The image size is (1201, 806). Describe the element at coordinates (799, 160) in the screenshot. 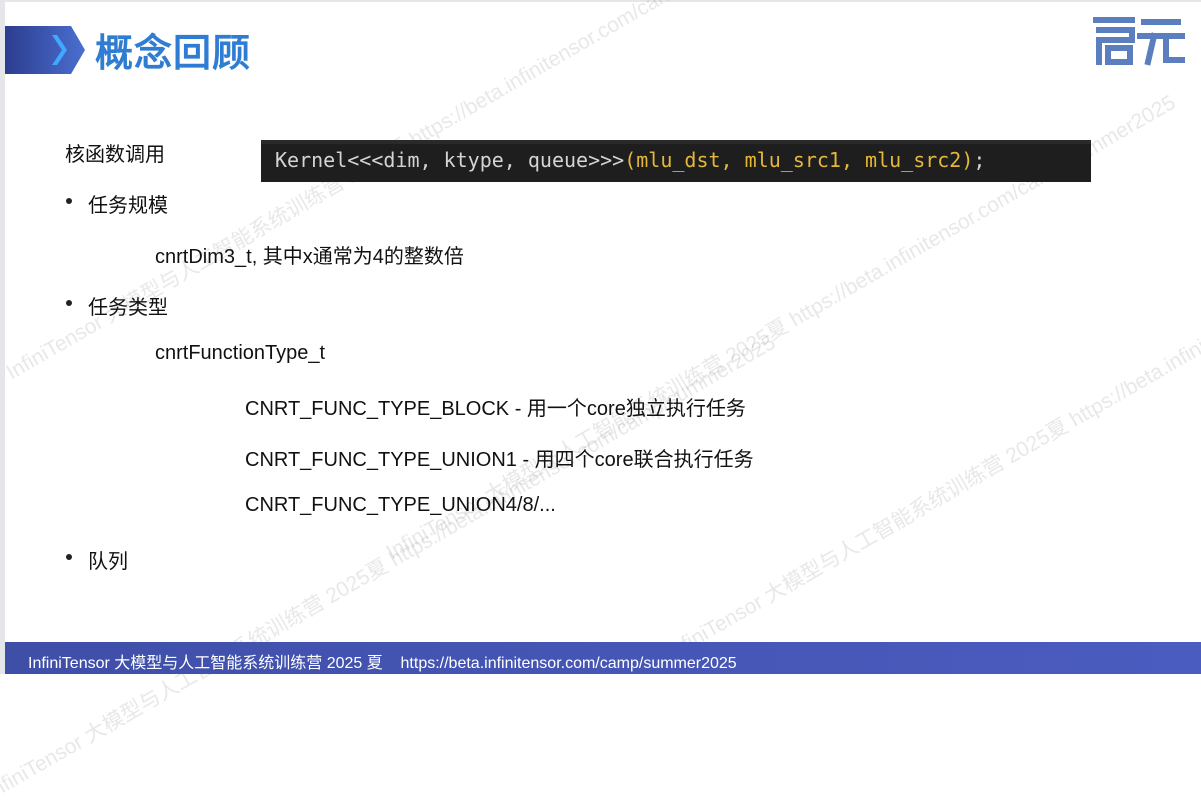

I see `kernel-call-args: (mlu_dst, mlu_src1, mlu_src2)` at that location.